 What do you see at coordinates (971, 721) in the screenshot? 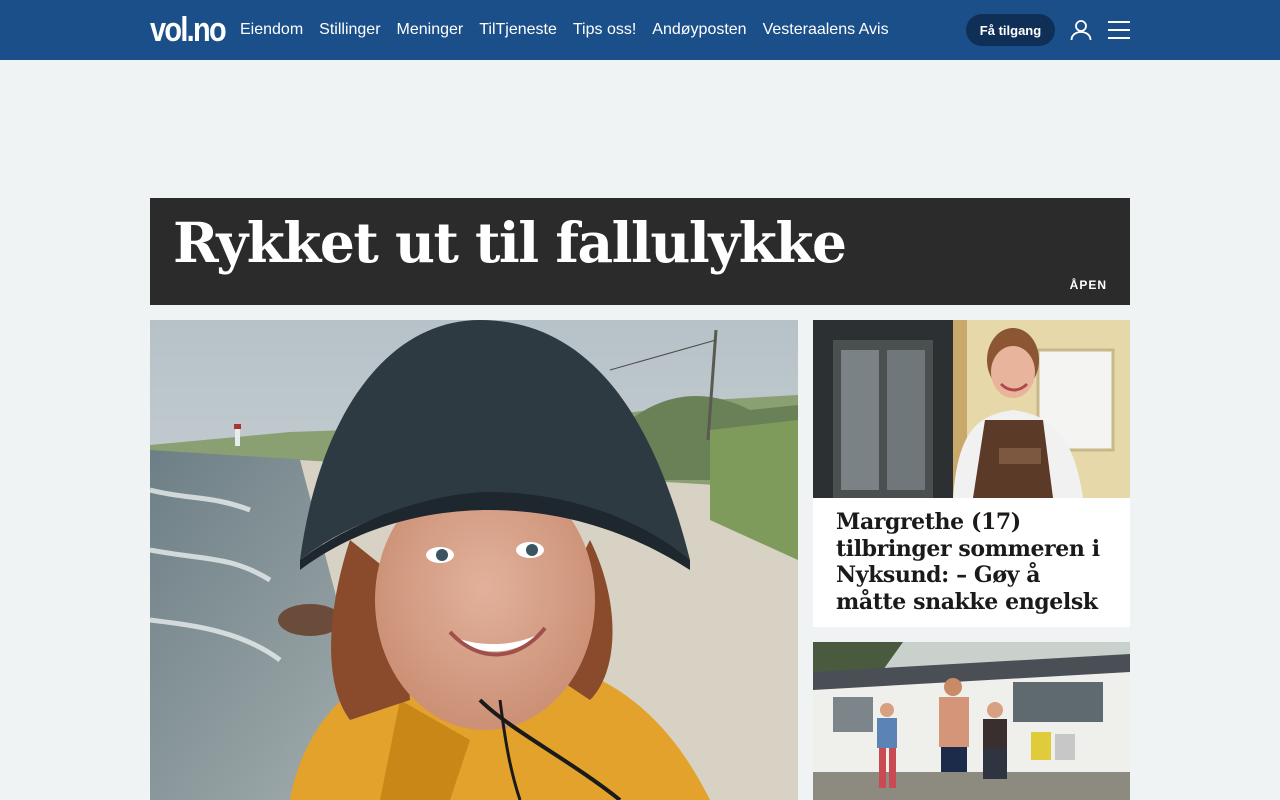
I see `teaser-image-runners` at bounding box center [971, 721].